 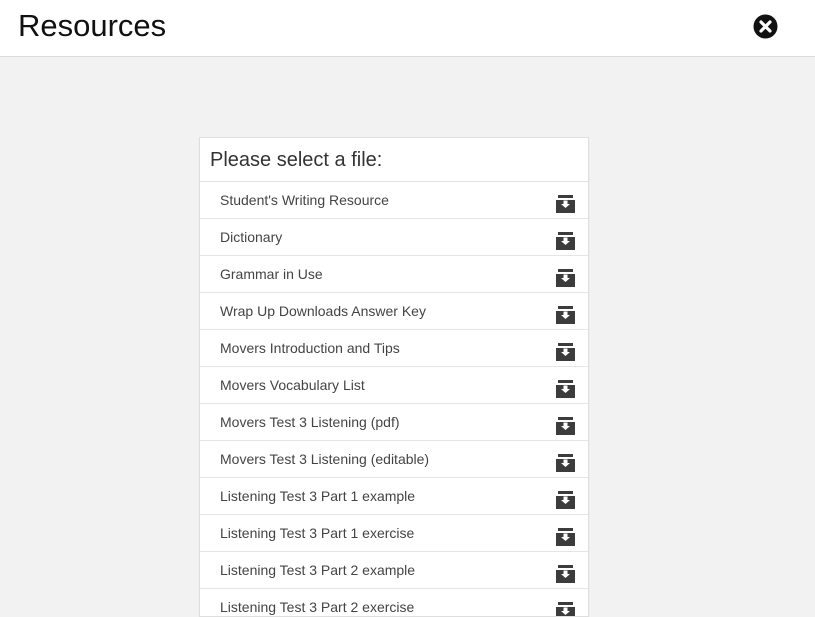 What do you see at coordinates (325, 459) in the screenshot?
I see `file-label: Movers Test 3 Listening (editable)` at bounding box center [325, 459].